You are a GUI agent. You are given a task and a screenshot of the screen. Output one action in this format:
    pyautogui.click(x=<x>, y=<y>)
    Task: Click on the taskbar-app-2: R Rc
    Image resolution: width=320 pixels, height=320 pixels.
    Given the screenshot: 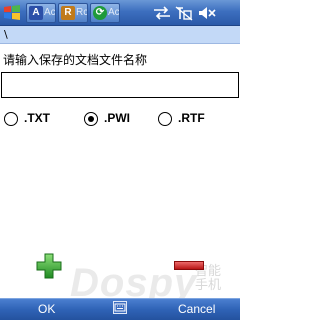 What is the action you would take?
    pyautogui.click(x=73, y=13)
    